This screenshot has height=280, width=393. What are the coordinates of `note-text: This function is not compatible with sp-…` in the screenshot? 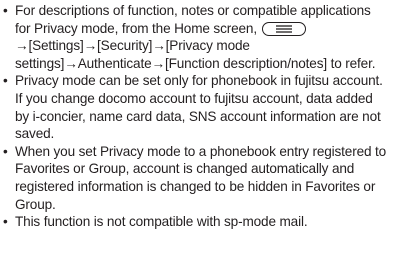 It's located at (161, 222).